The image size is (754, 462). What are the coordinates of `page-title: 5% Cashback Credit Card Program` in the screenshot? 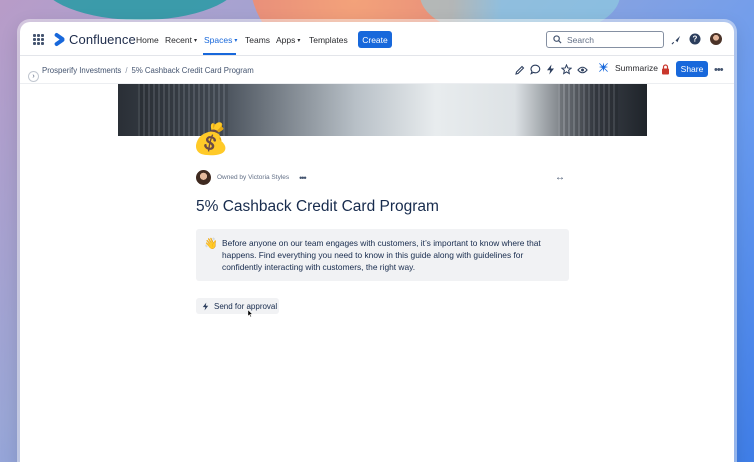 It's located at (317, 206).